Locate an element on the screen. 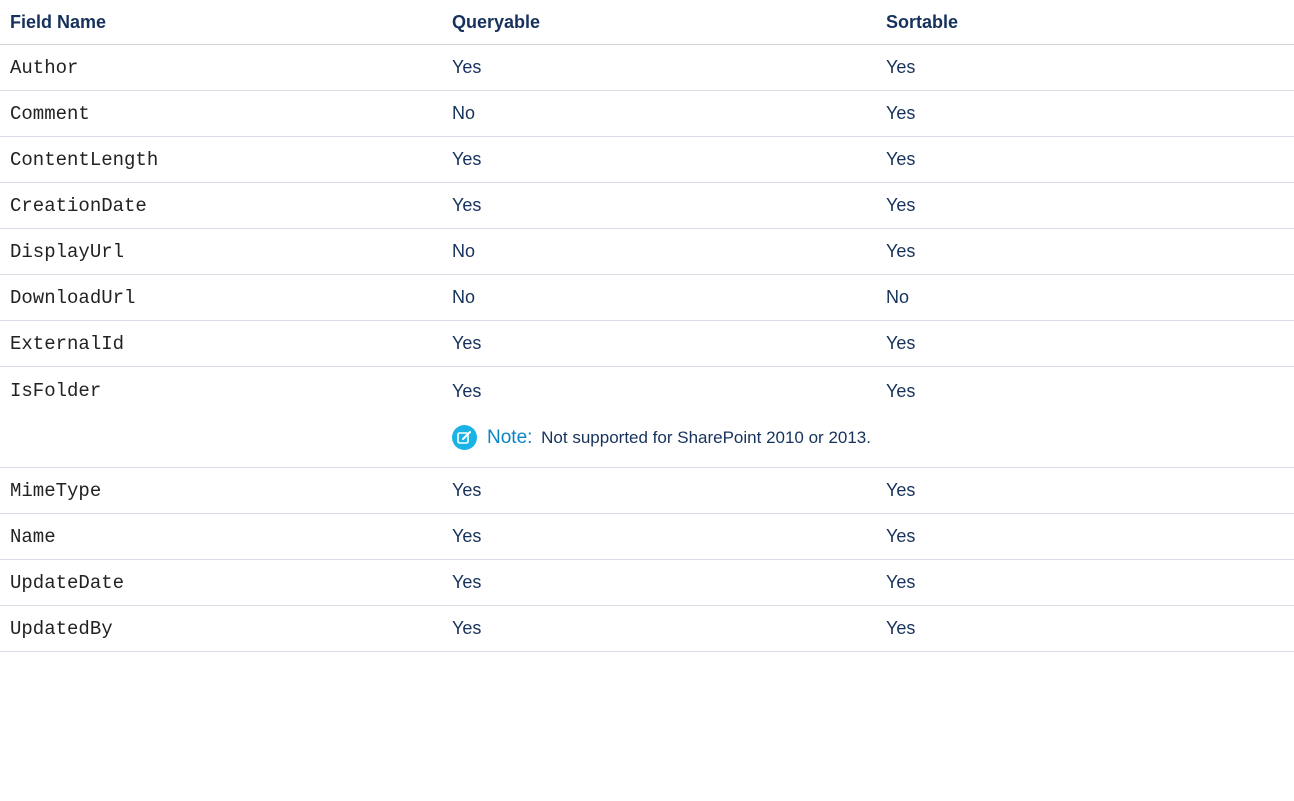 The image size is (1294, 801). table-row: DisplayUrl No Yes is located at coordinates (647, 251).